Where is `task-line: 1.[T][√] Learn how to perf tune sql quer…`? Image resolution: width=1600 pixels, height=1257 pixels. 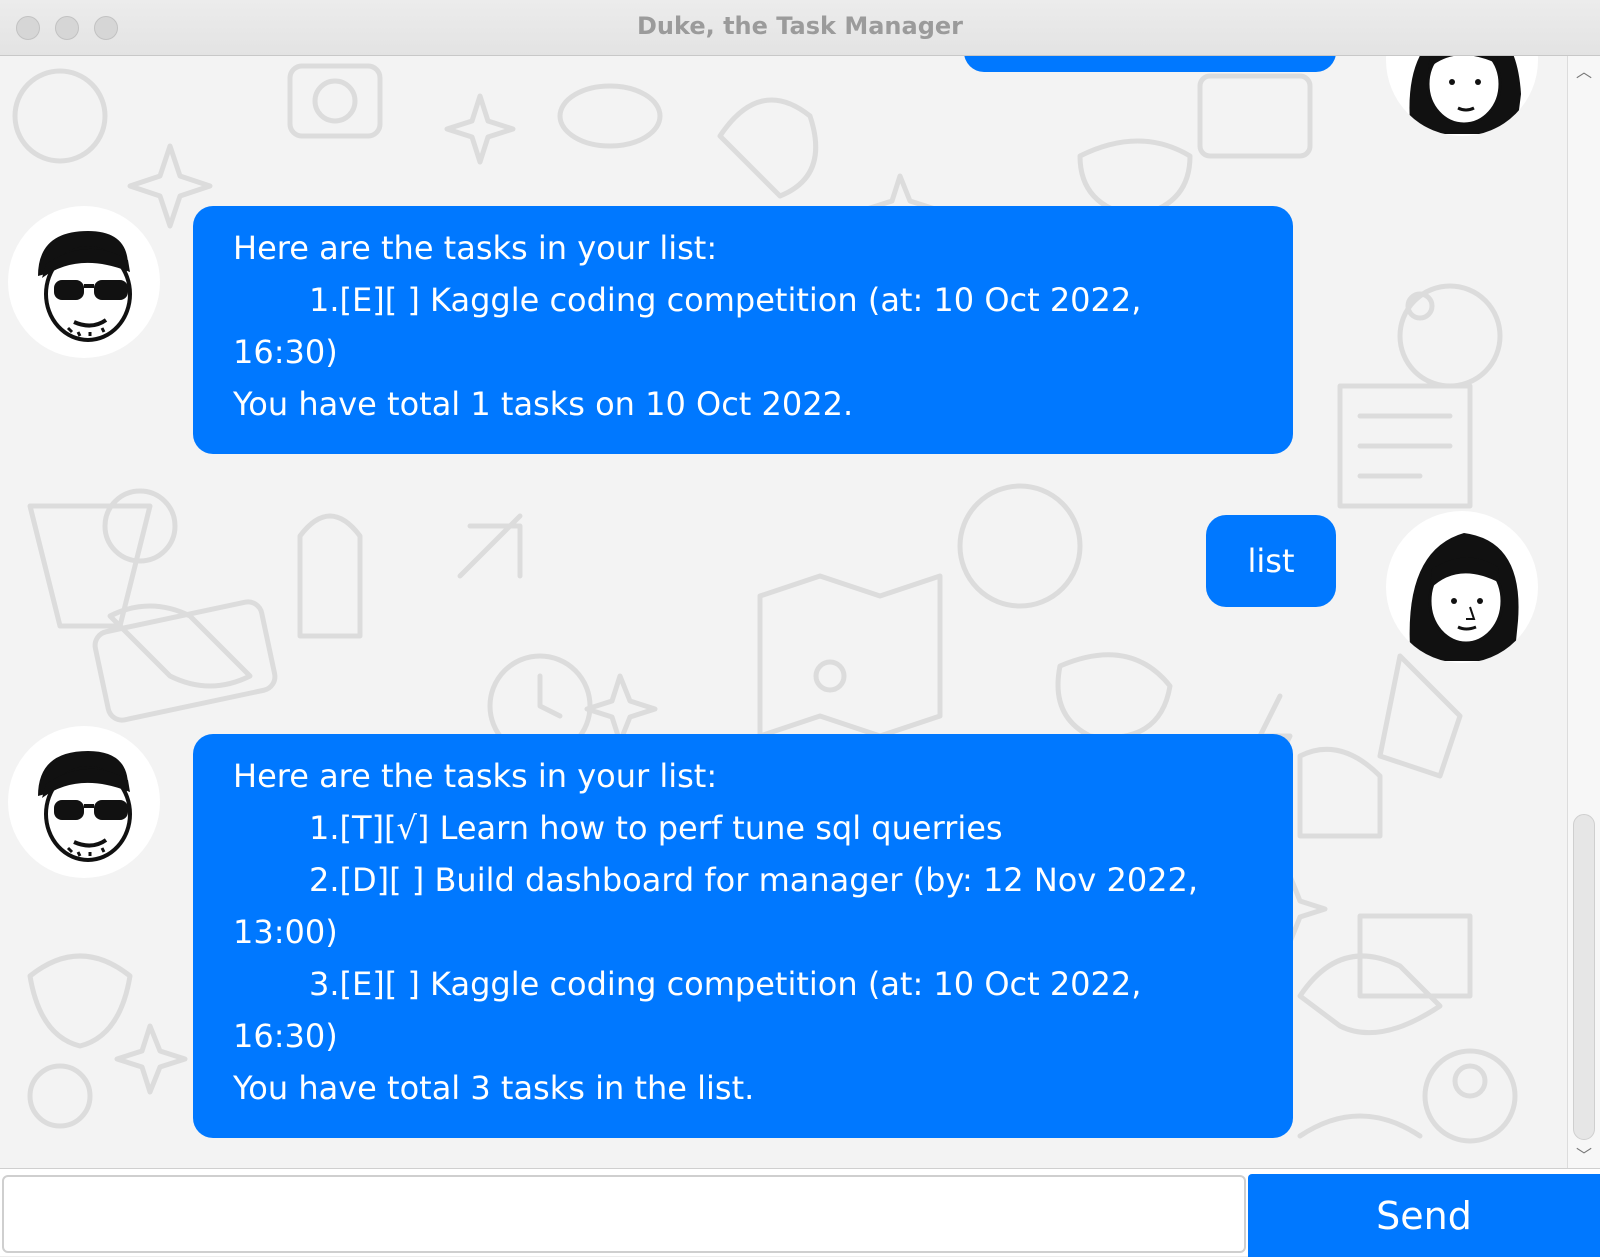 task-line: 1.[T][√] Learn how to perf tune sql quer… is located at coordinates (656, 828).